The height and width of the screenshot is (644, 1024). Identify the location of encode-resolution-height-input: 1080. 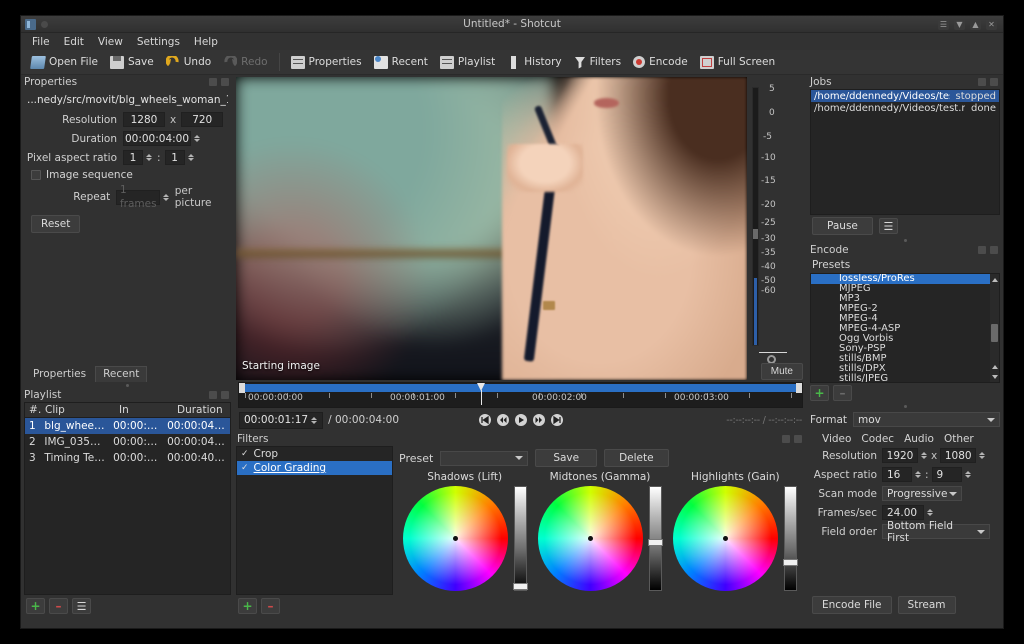
(958, 455).